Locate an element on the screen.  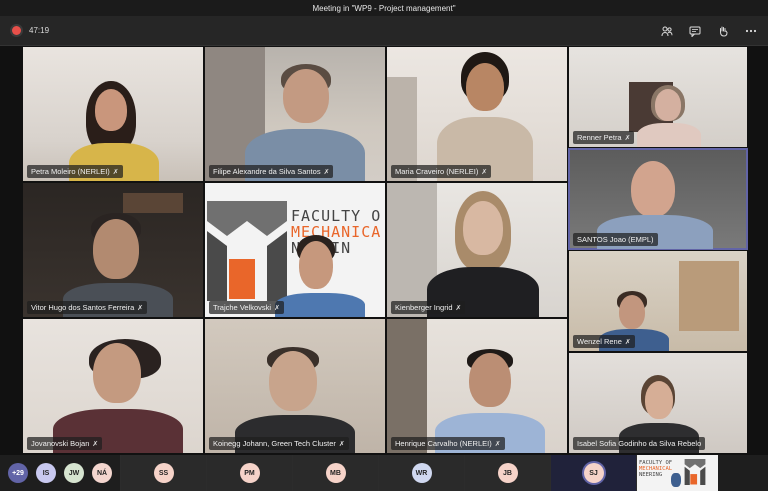
participant-name: SANTOS Joao (EMPL) is located at coordinates (615, 239).